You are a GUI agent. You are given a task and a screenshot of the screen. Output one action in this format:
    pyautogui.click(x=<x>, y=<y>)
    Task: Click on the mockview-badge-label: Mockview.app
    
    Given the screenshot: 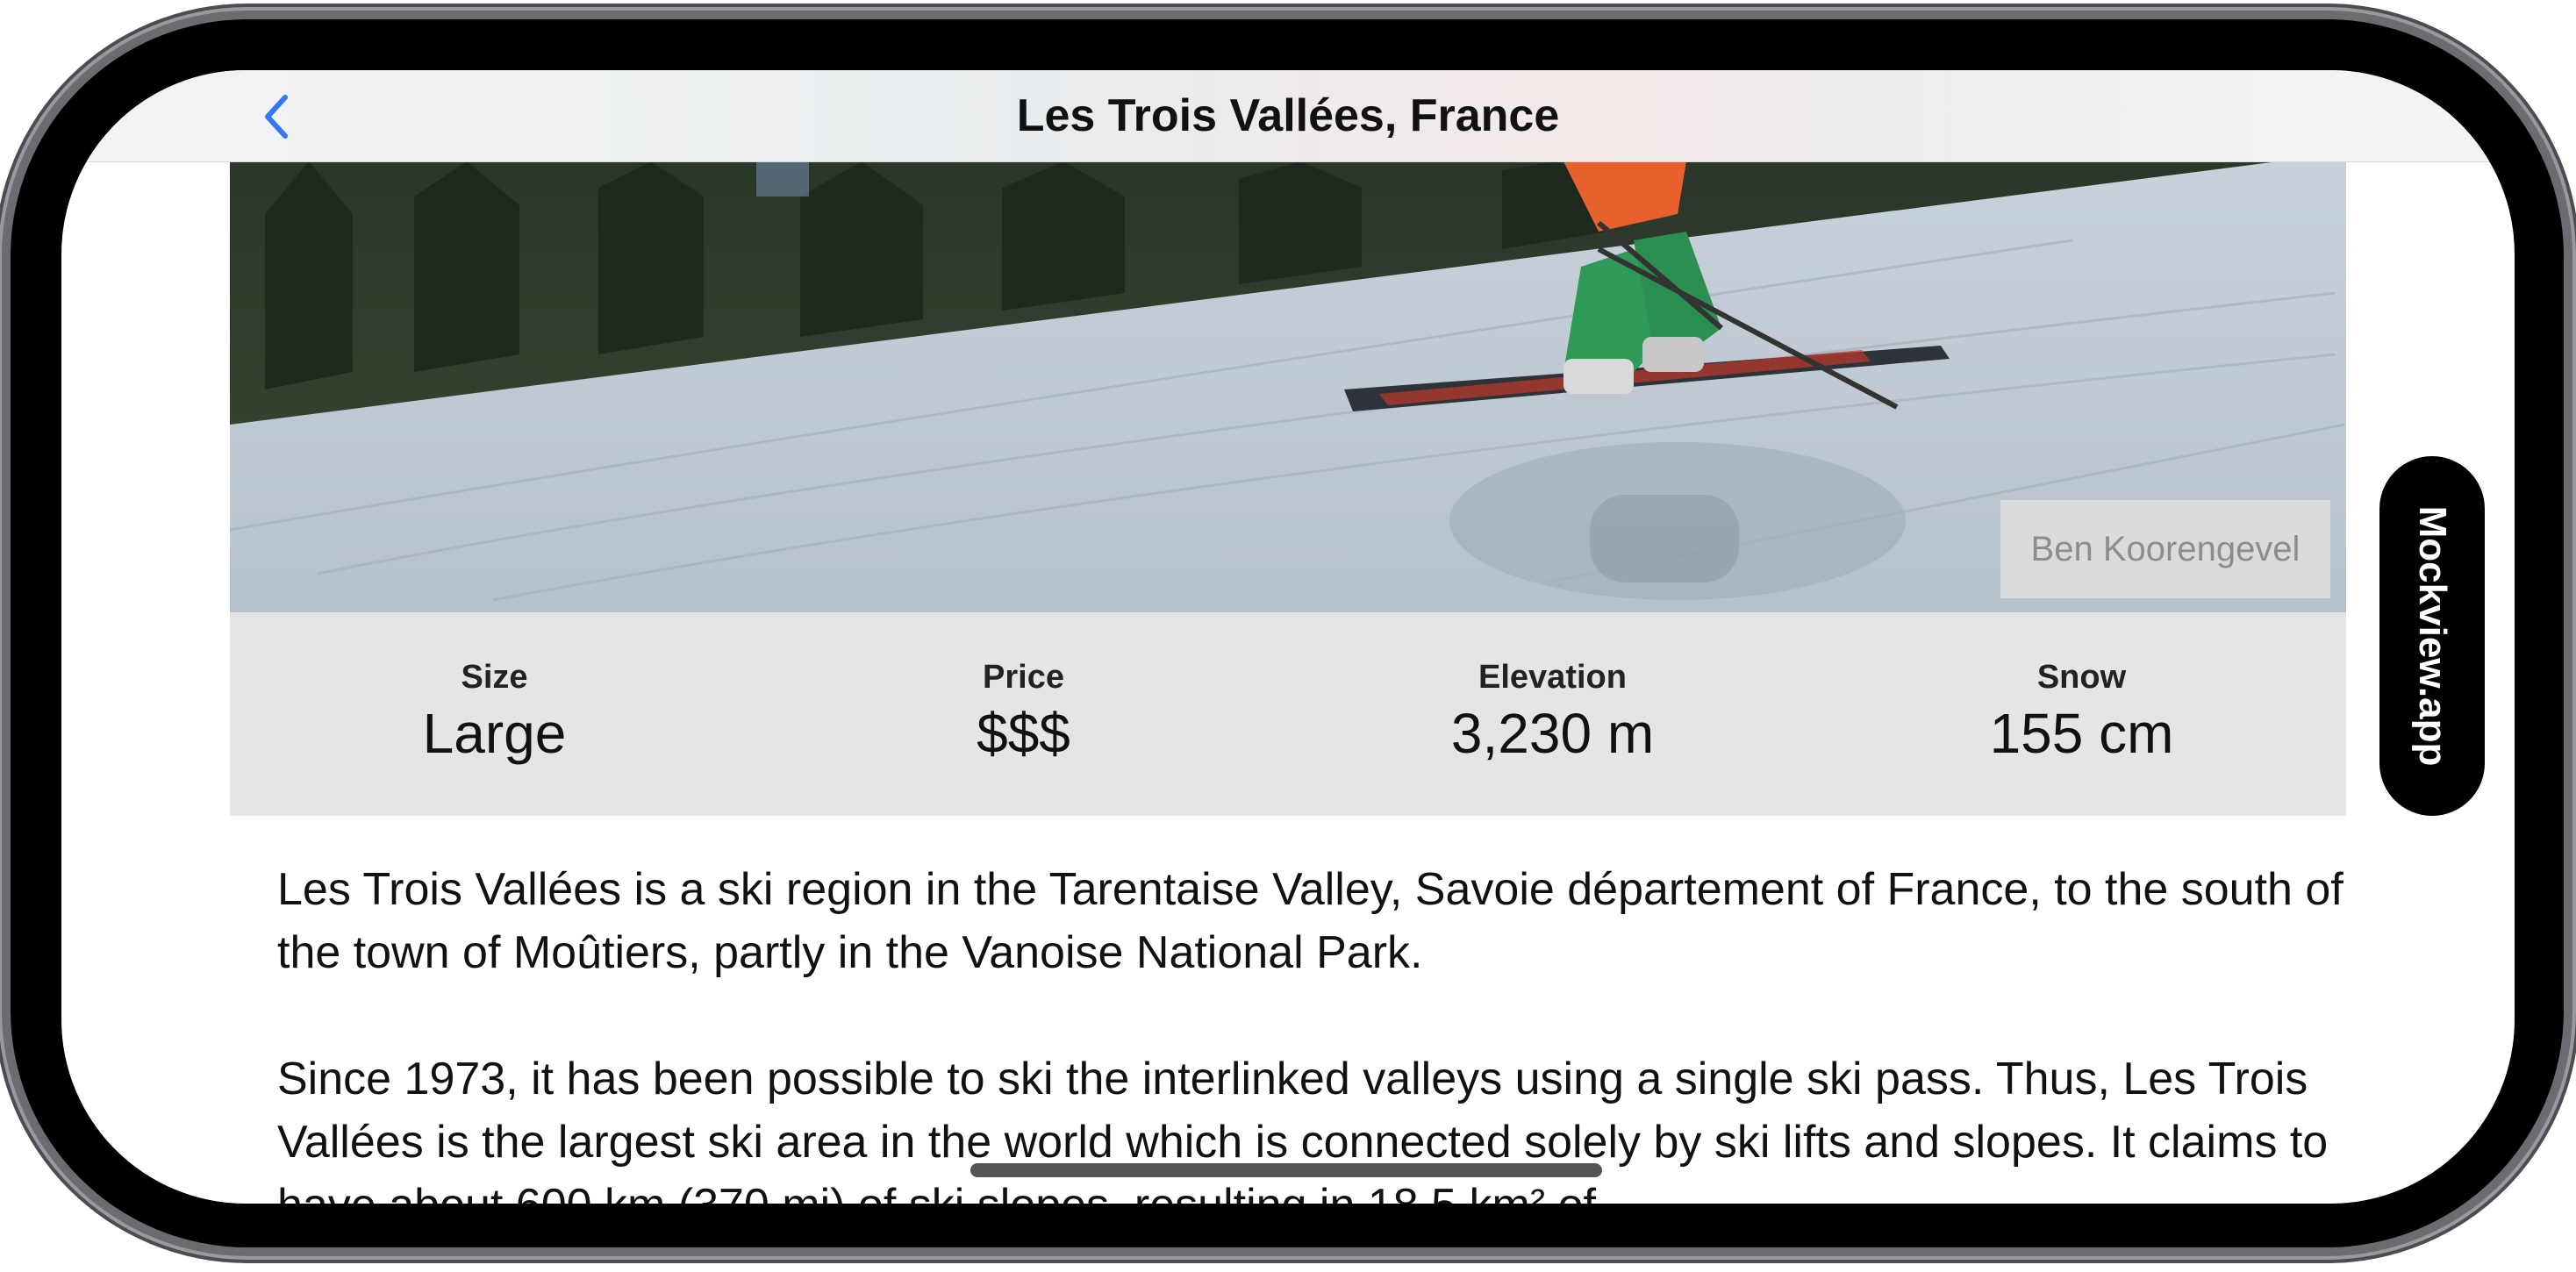 What is the action you would take?
    pyautogui.click(x=2432, y=636)
    